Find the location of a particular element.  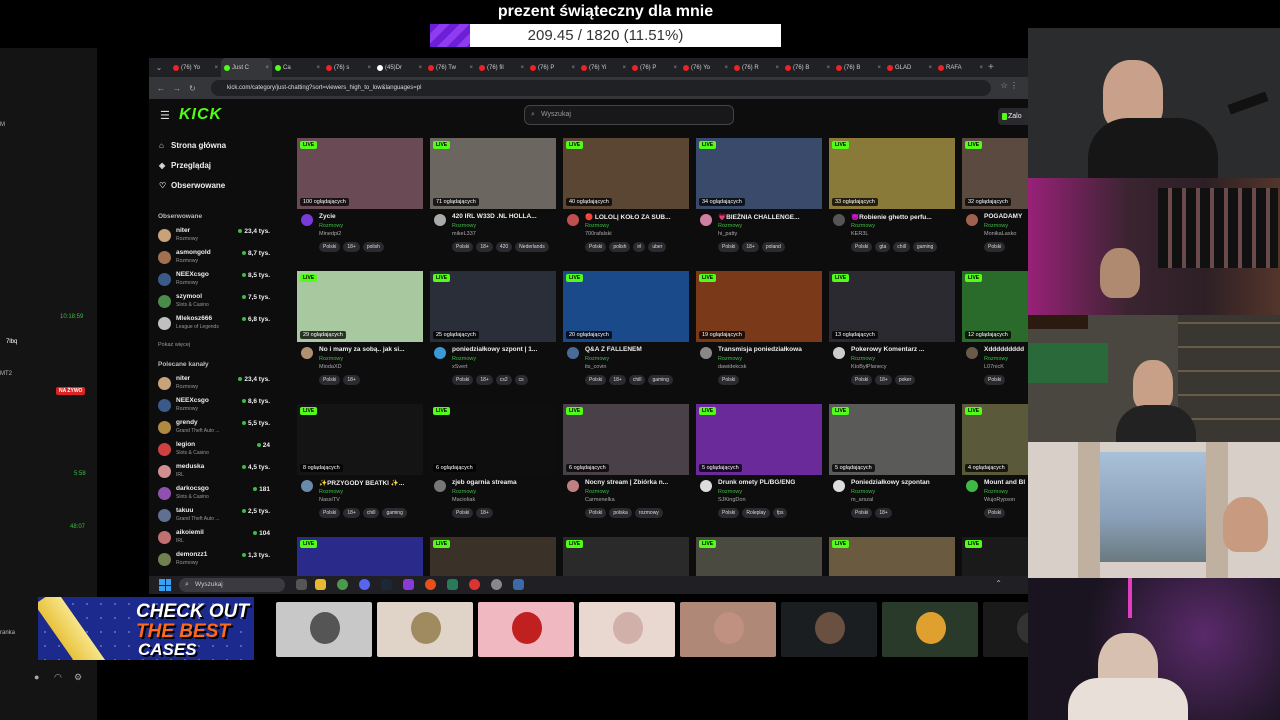

back-icon: ← is located at coordinates (161, 88).